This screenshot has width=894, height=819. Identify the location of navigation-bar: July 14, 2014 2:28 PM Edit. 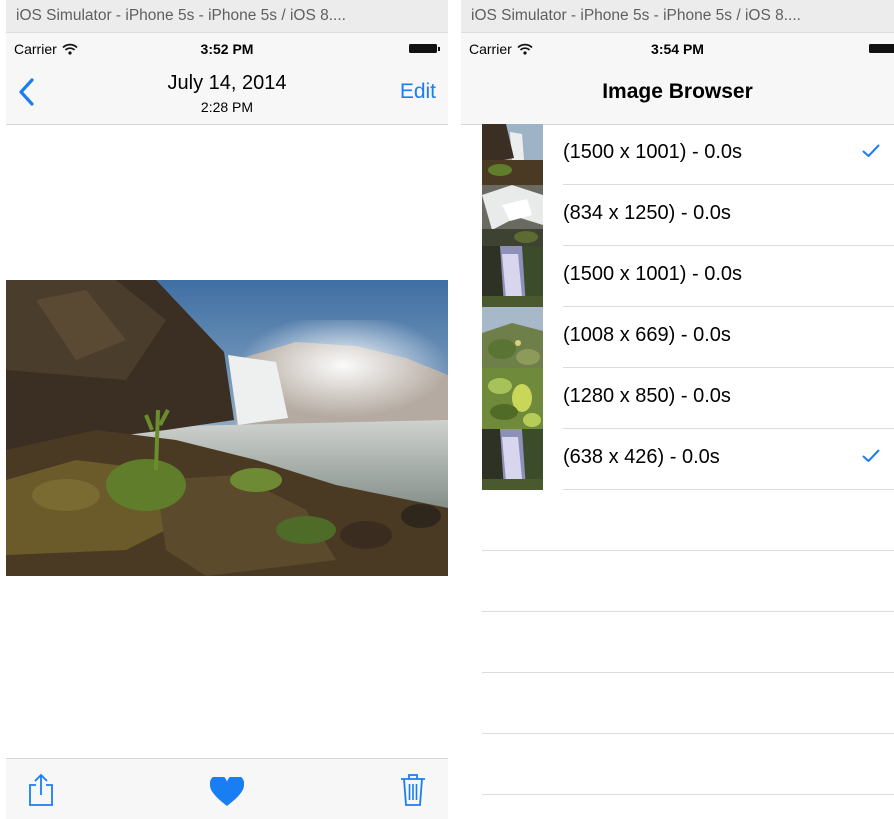
(227, 94).